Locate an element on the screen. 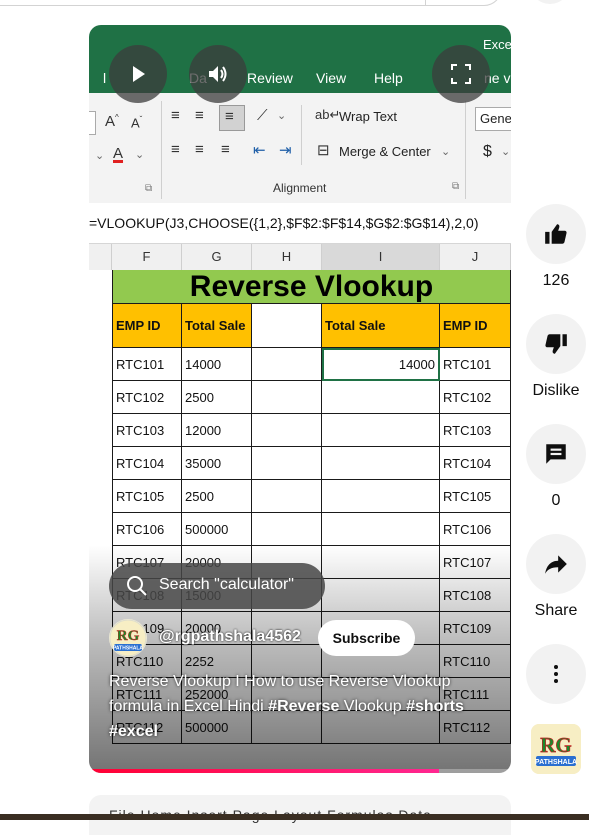 Image resolution: width=589 pixels, height=835 pixels. title-text: Vlookup is located at coordinates (373, 706).